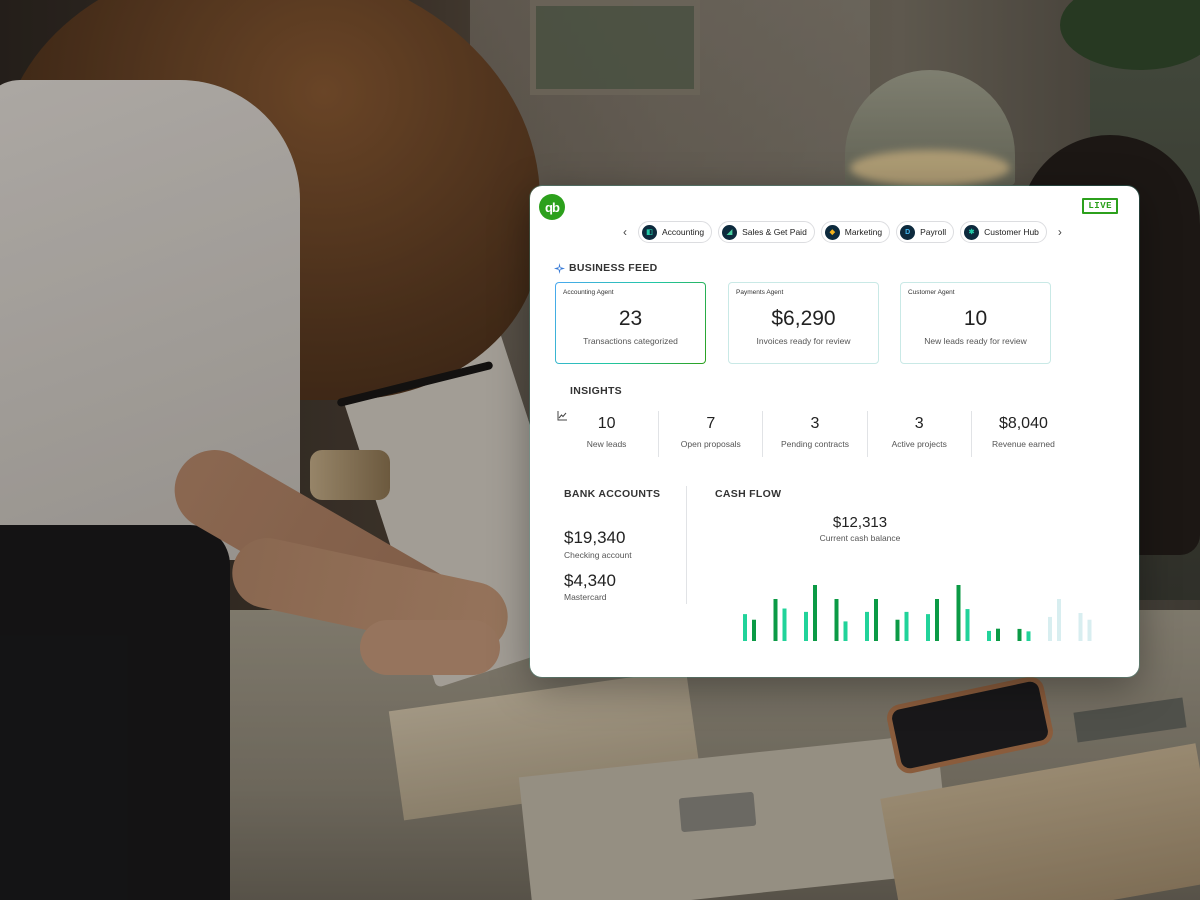 The width and height of the screenshot is (1200, 900). Describe the element at coordinates (552, 207) in the screenshot. I see `quickbooks-logo-icon: qb` at that location.